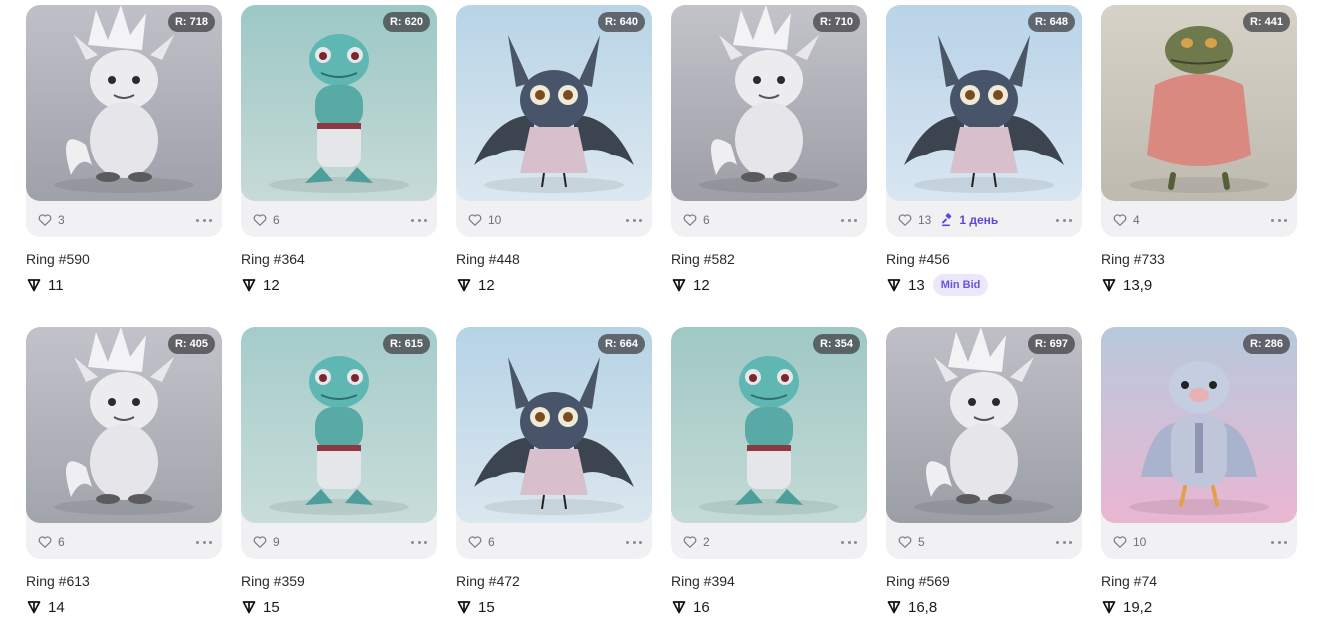 This screenshot has height=631, width=1337. I want to click on nft-card: R: 710 6, so click(769, 121).